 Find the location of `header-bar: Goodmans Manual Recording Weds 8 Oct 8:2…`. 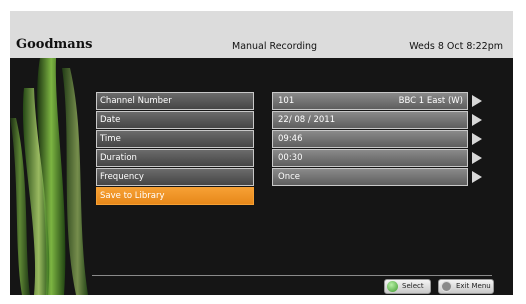

header-bar: Goodmans Manual Recording Weds 8 Oct 8:2… is located at coordinates (261, 34).